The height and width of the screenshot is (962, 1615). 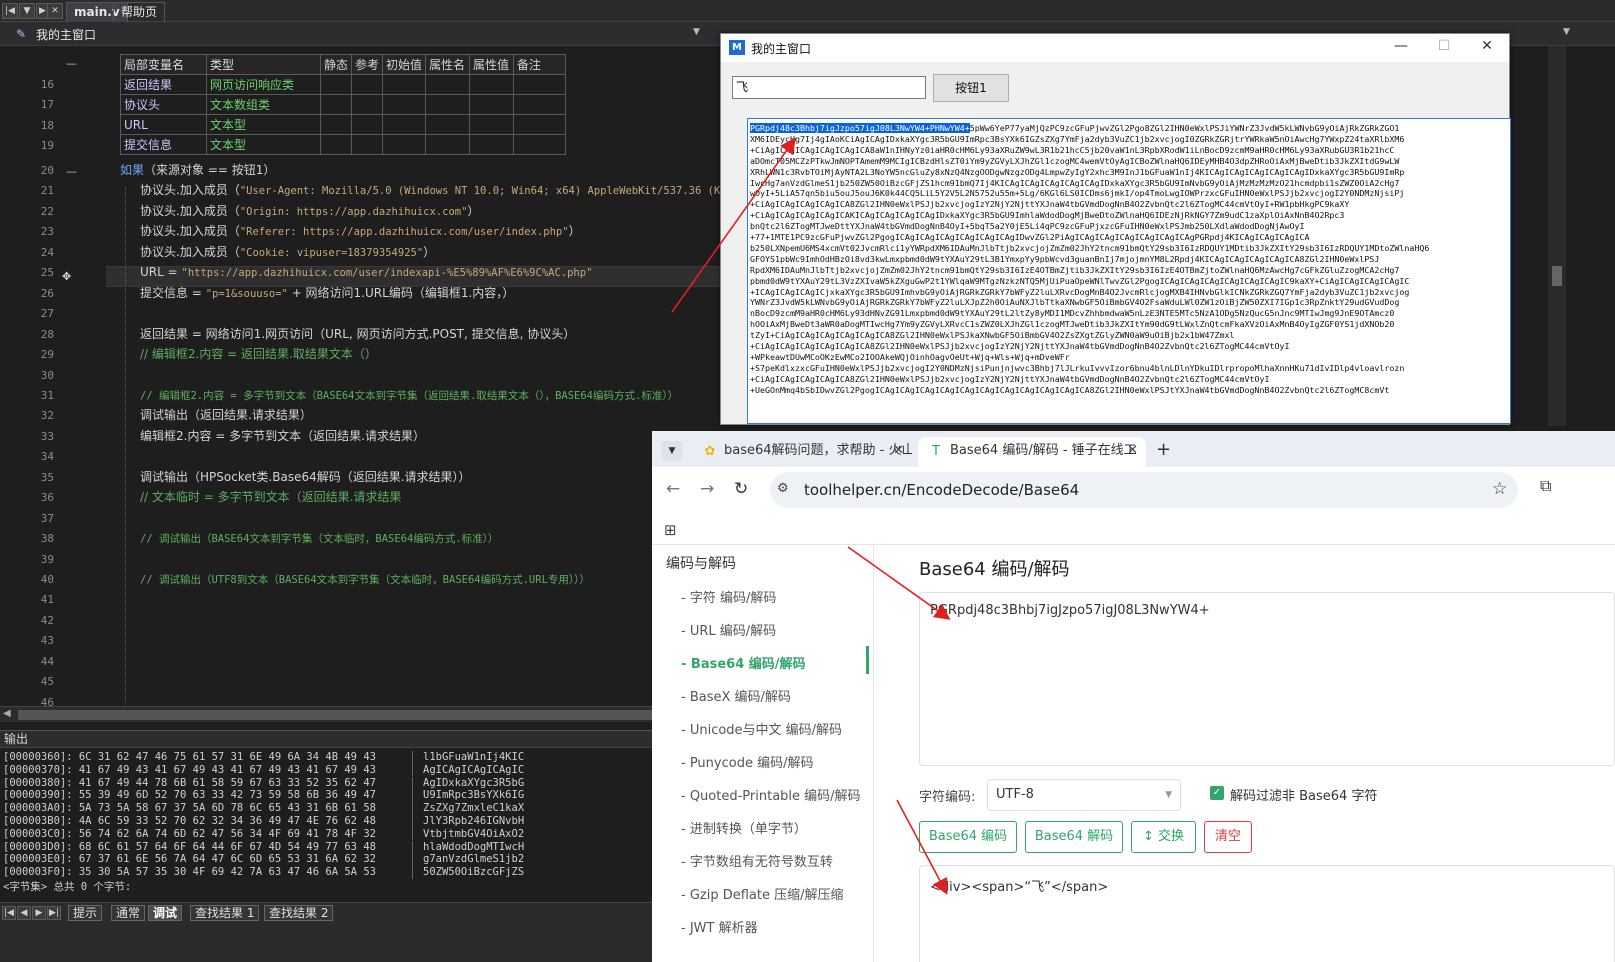 What do you see at coordinates (338, 715) in the screenshot?
I see `scroll-thumb` at bounding box center [338, 715].